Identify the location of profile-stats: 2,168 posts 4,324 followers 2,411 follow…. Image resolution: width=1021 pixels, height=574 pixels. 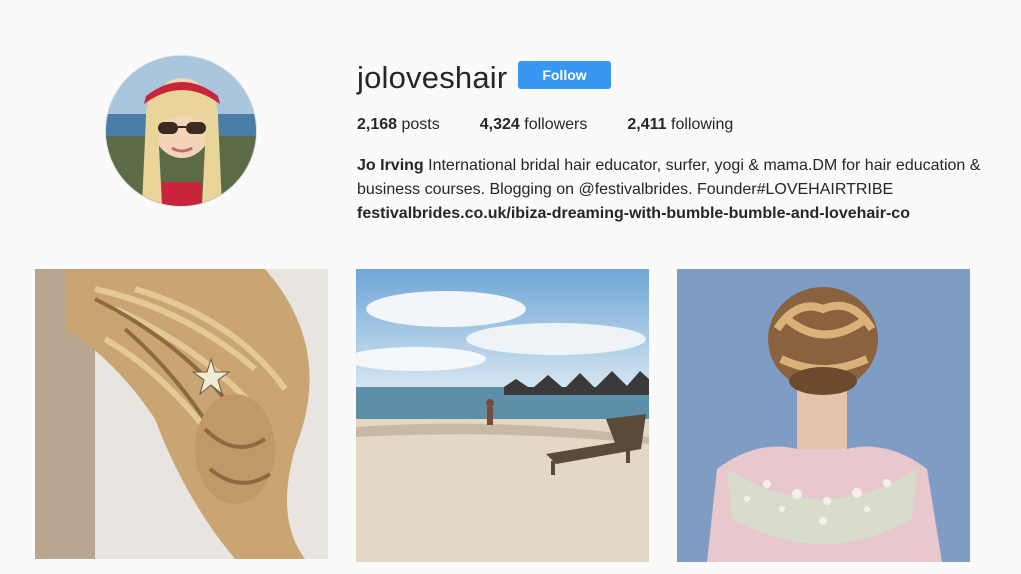
(565, 125).